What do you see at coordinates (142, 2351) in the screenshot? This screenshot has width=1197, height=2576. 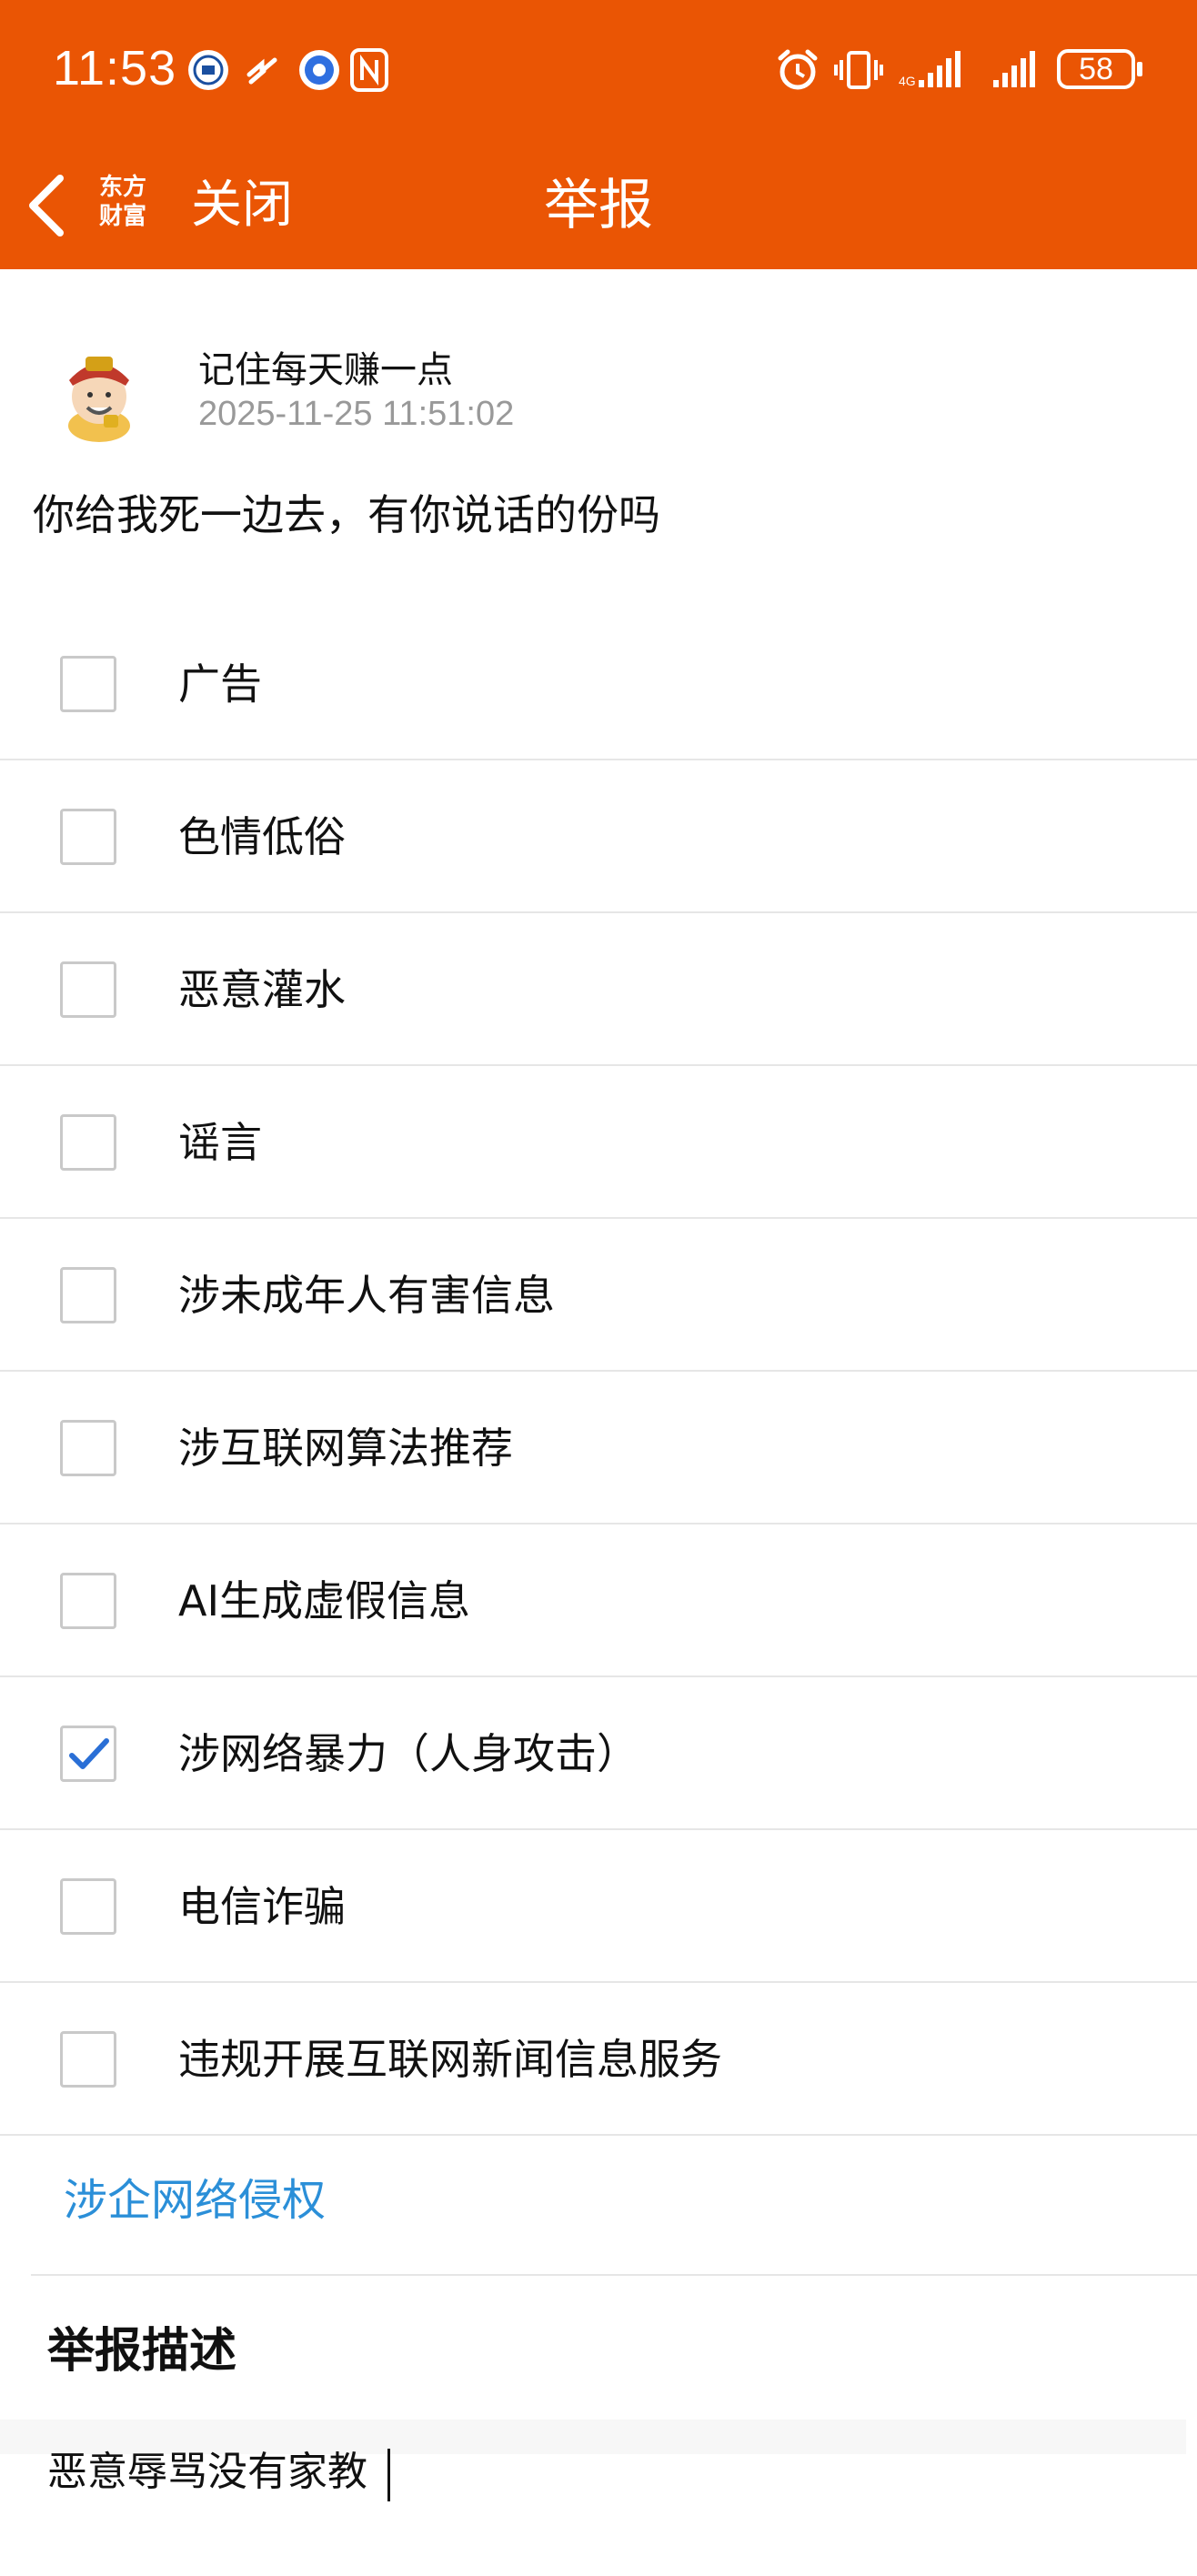 I see `description-heading: 举报描述` at bounding box center [142, 2351].